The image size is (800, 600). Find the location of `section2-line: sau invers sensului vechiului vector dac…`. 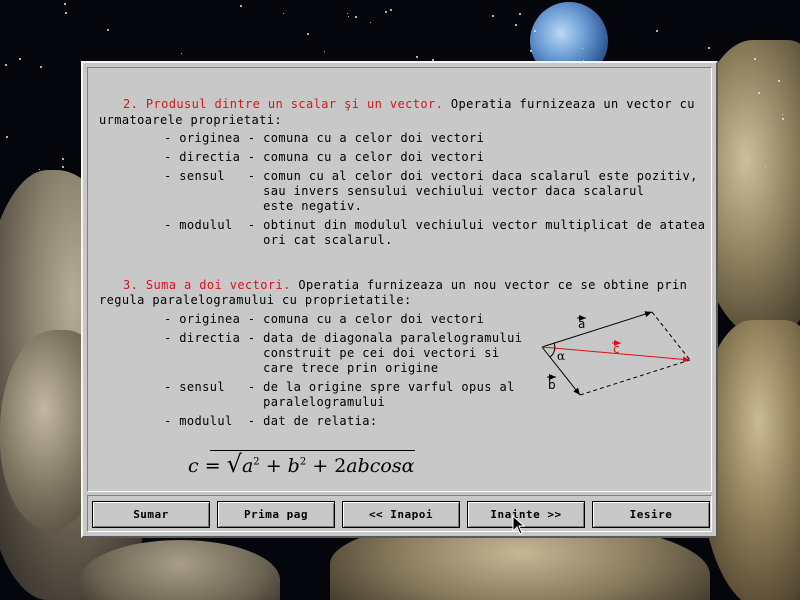

section2-line: sau invers sensului vechiului vector dac… is located at coordinates (404, 191).